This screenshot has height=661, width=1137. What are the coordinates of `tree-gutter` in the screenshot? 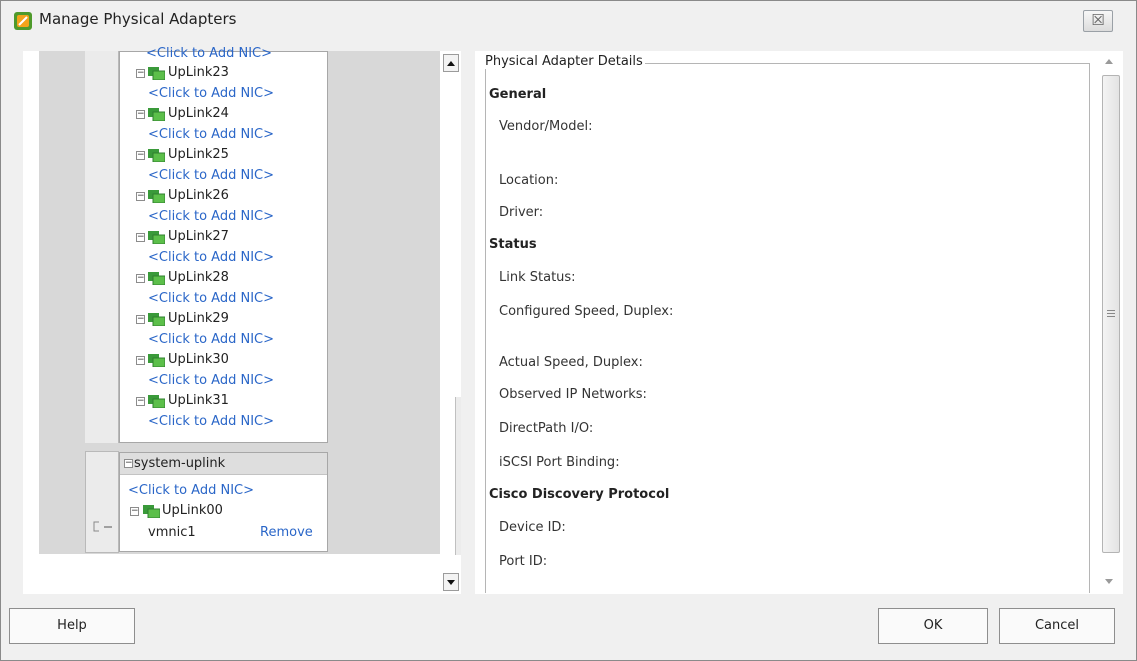 It's located at (102, 247).